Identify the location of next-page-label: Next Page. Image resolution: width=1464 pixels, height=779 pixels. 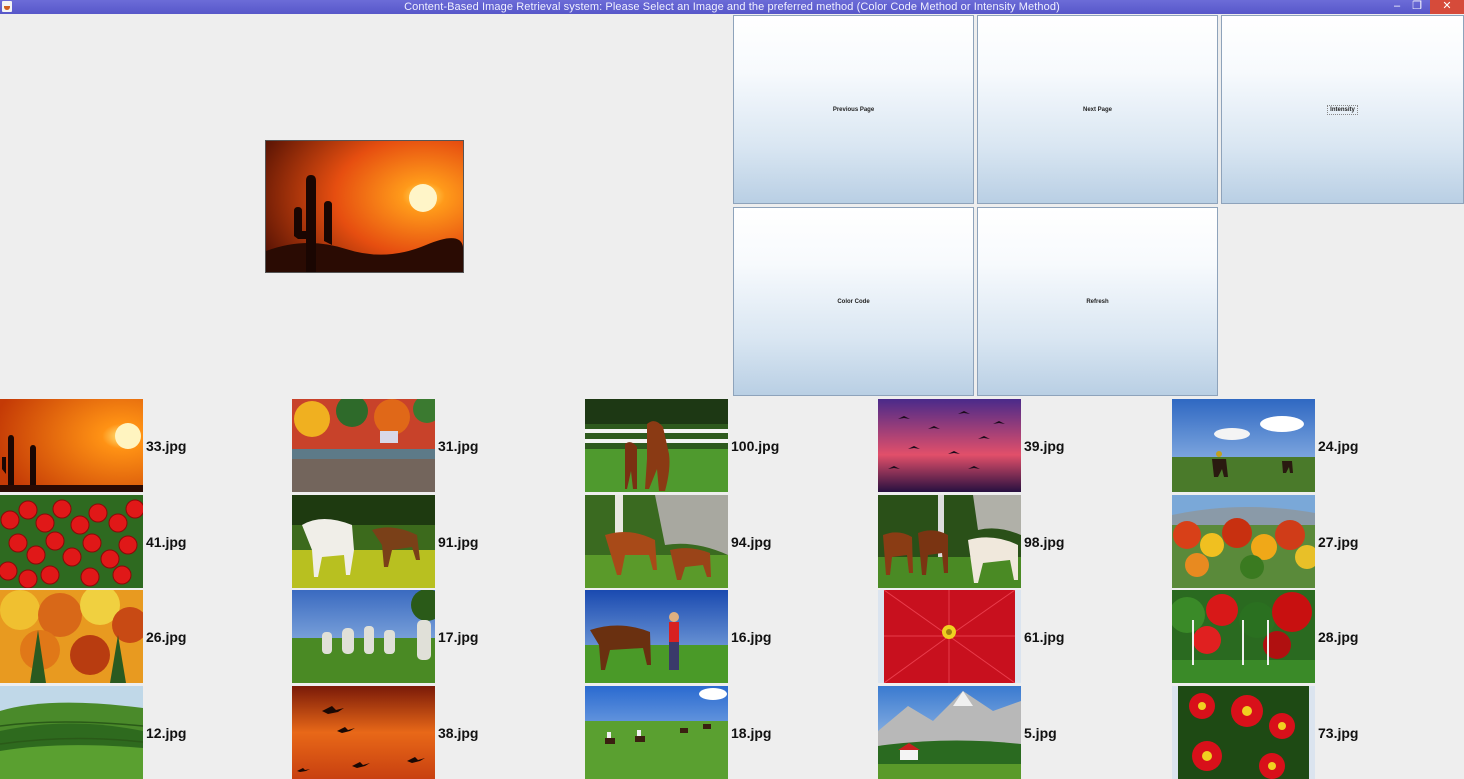
(1097, 109).